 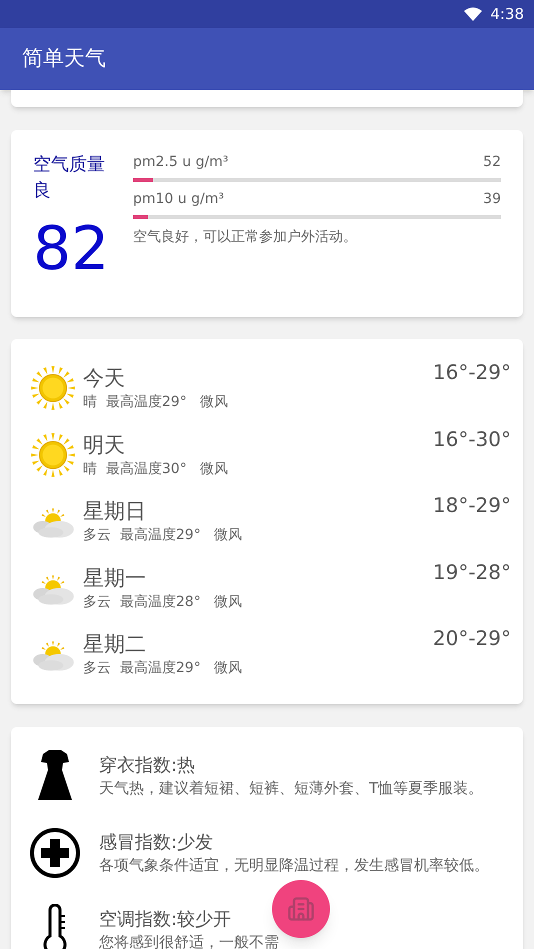 I want to click on building-icon, so click(x=301, y=909).